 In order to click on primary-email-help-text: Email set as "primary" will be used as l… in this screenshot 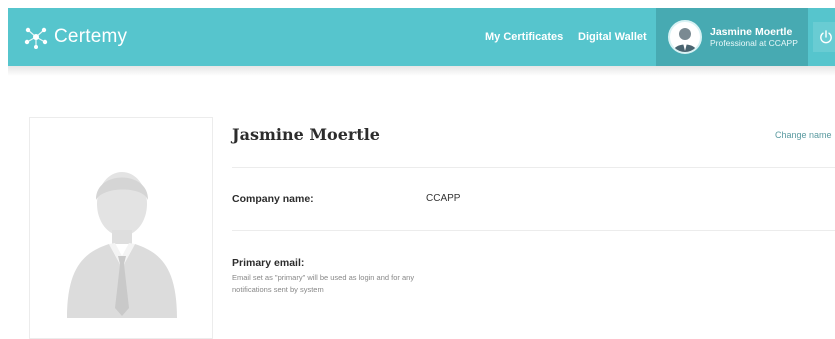, I will do `click(323, 283)`.